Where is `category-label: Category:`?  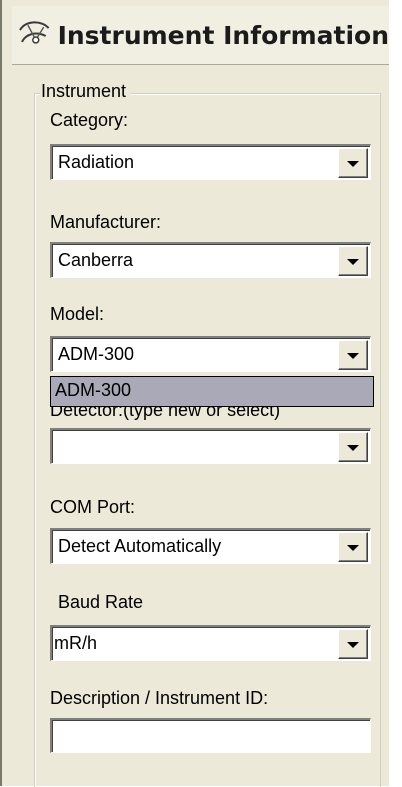
category-label: Category: is located at coordinates (89, 120).